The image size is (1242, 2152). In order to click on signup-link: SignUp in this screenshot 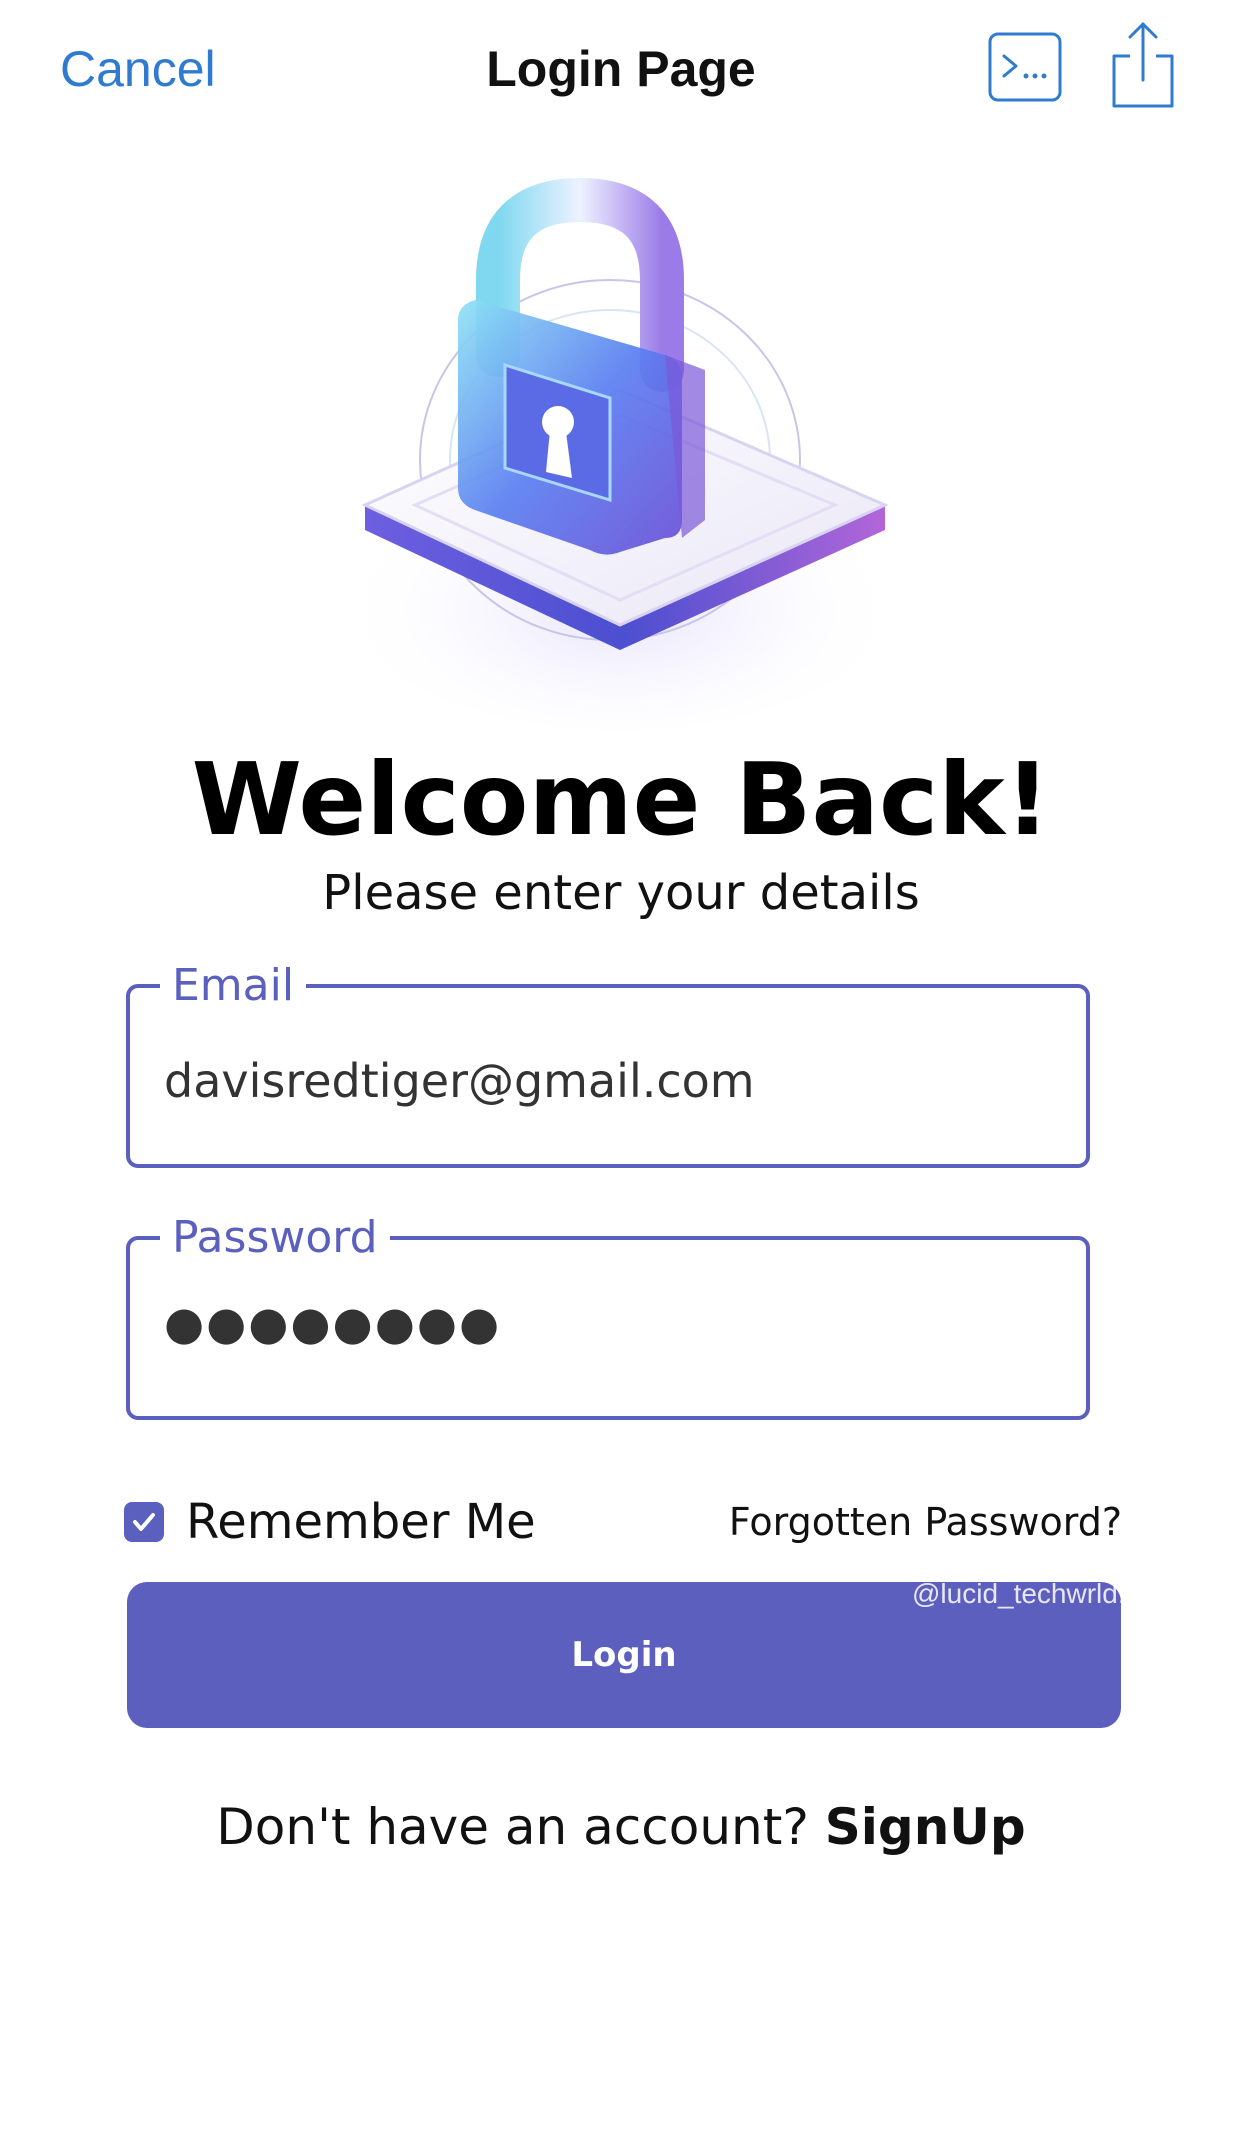, I will do `click(925, 1827)`.